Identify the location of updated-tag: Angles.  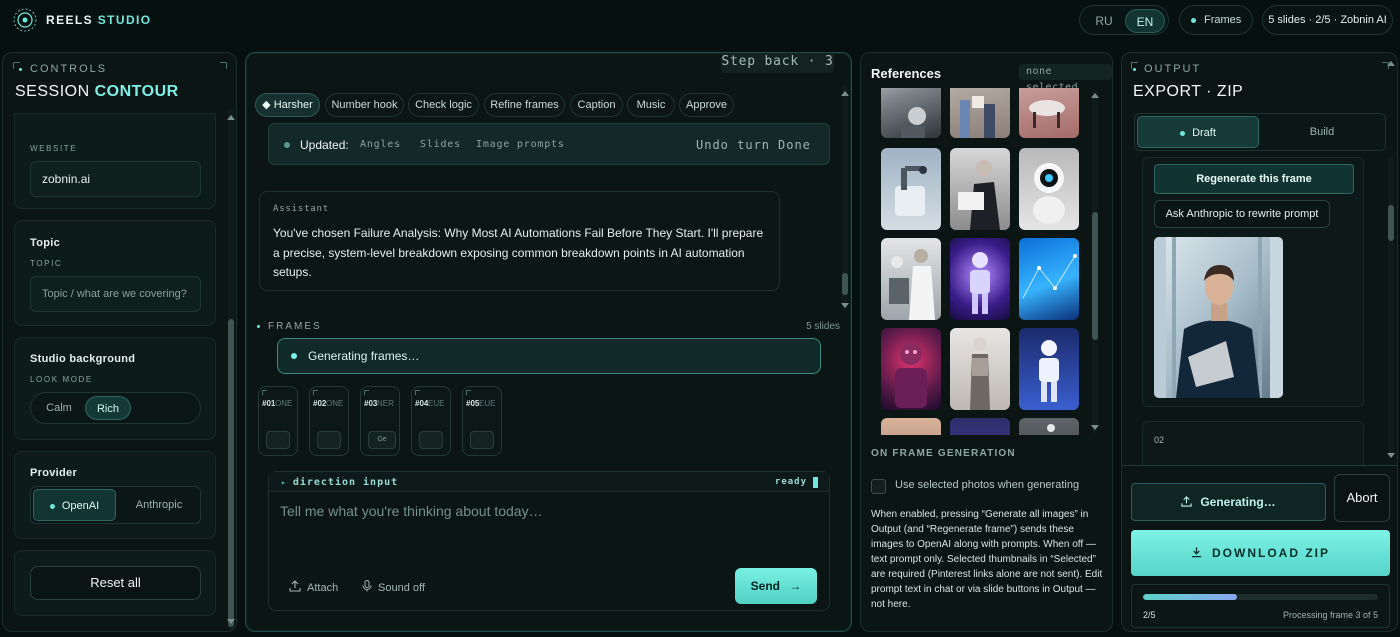
(380, 144).